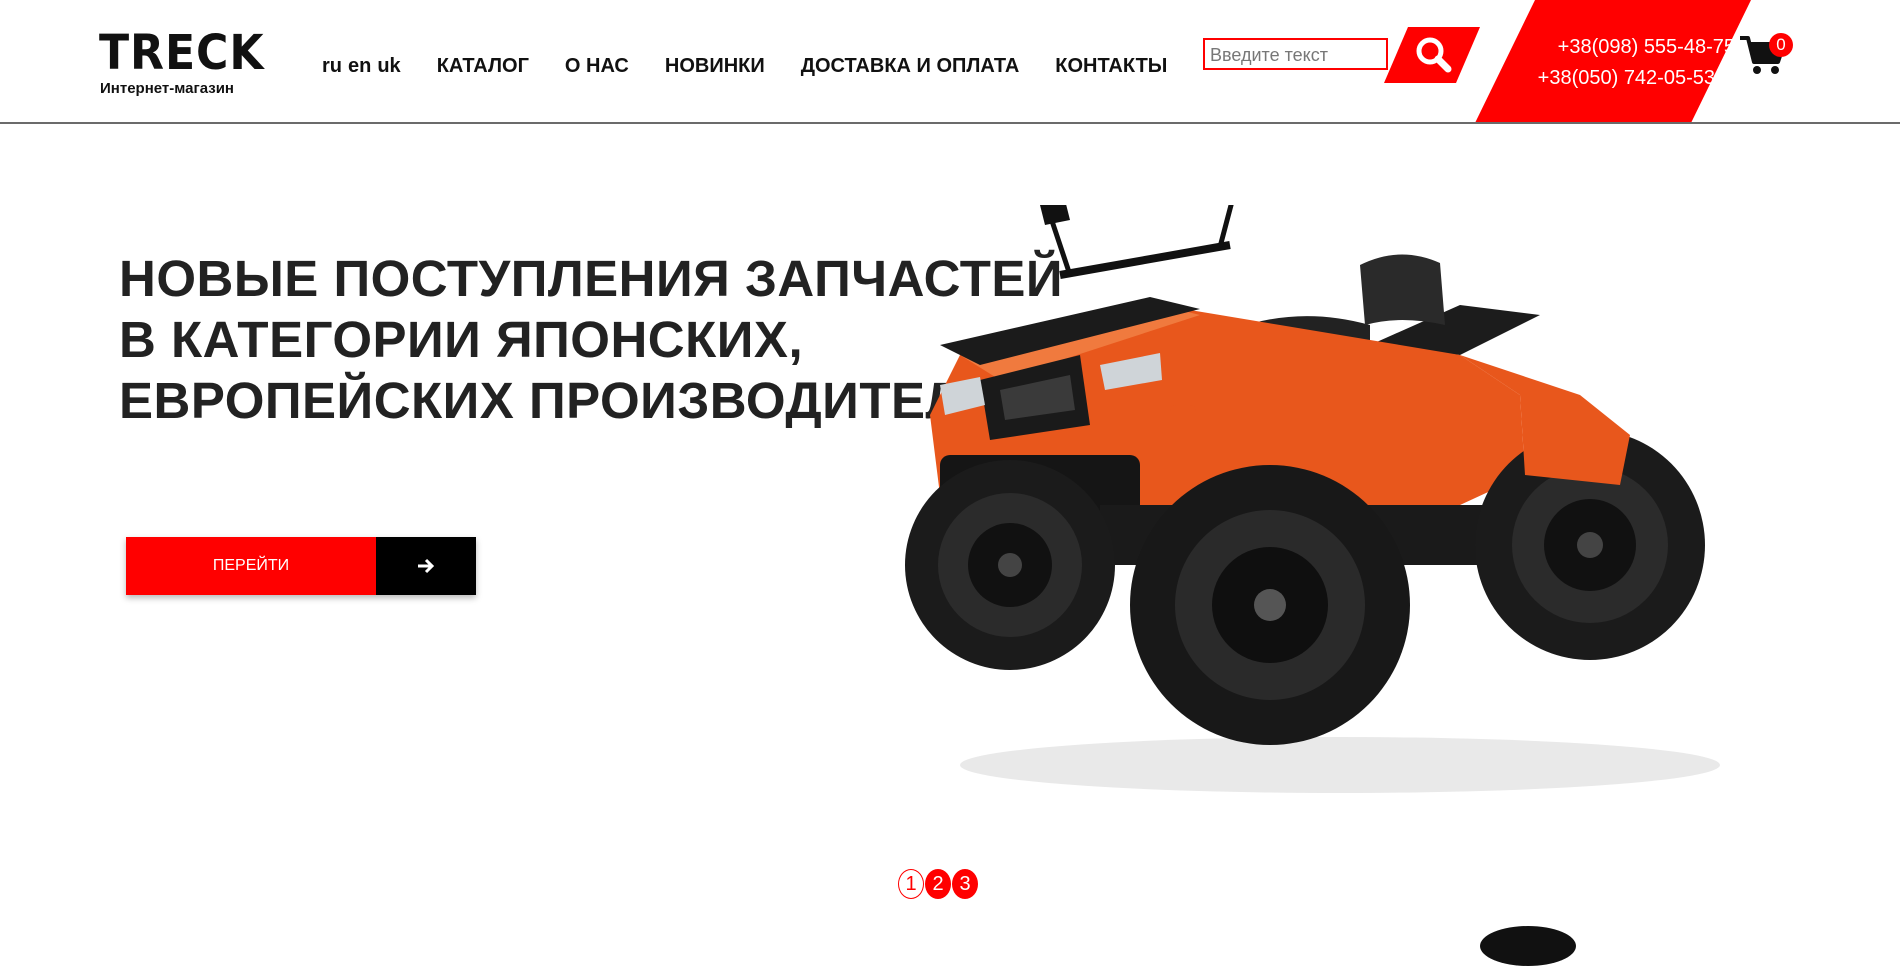  I want to click on phone-1: +38(098) 555-48-75, so click(1625, 47).